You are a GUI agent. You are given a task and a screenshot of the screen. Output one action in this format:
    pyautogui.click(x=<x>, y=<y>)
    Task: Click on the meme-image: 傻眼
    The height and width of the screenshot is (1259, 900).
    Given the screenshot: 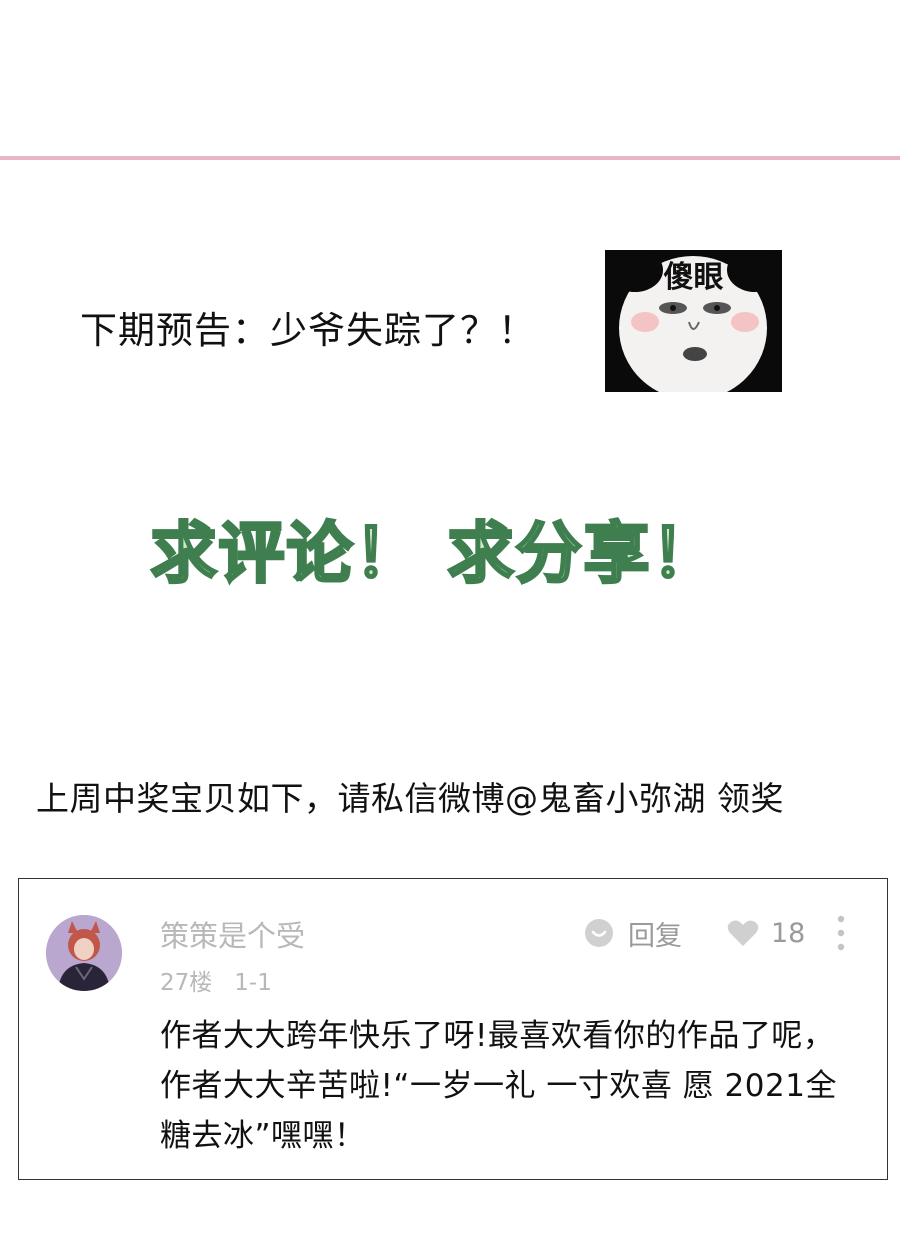 What is the action you would take?
    pyautogui.click(x=693, y=321)
    